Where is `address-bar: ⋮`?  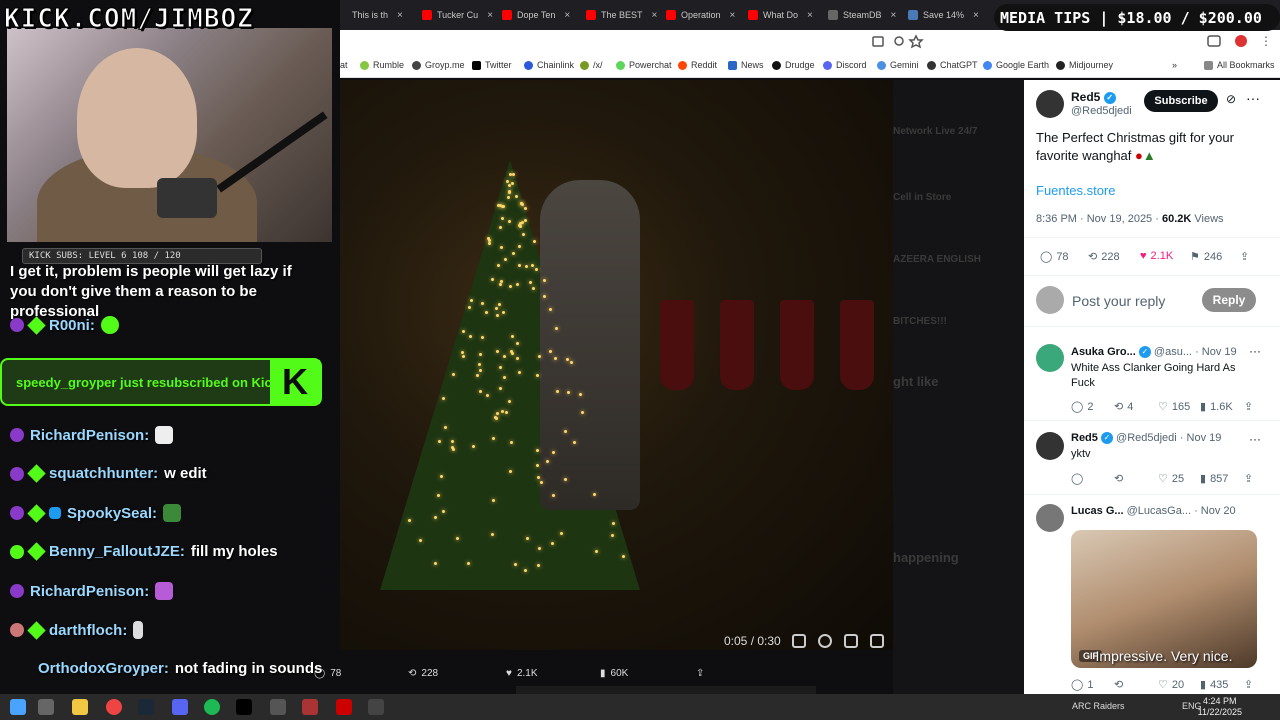 address-bar: ⋮ is located at coordinates (810, 42).